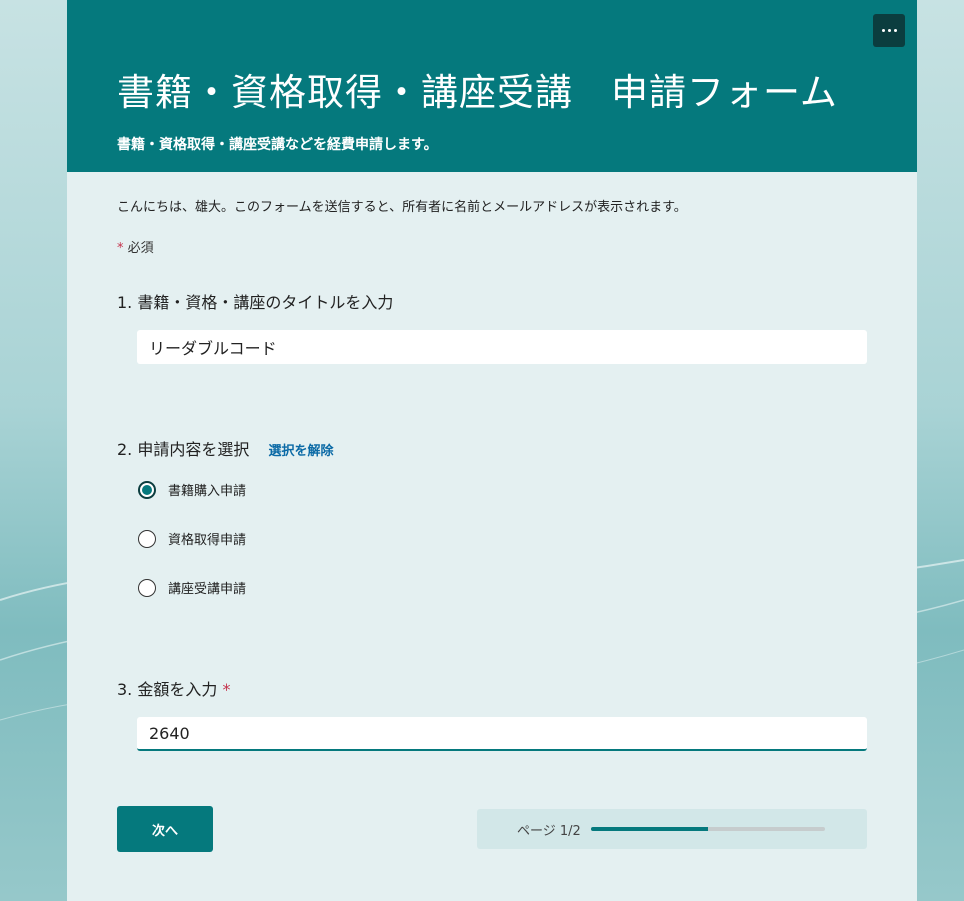 This screenshot has width=964, height=901. What do you see at coordinates (165, 829) in the screenshot?
I see `next-button: 次へ` at bounding box center [165, 829].